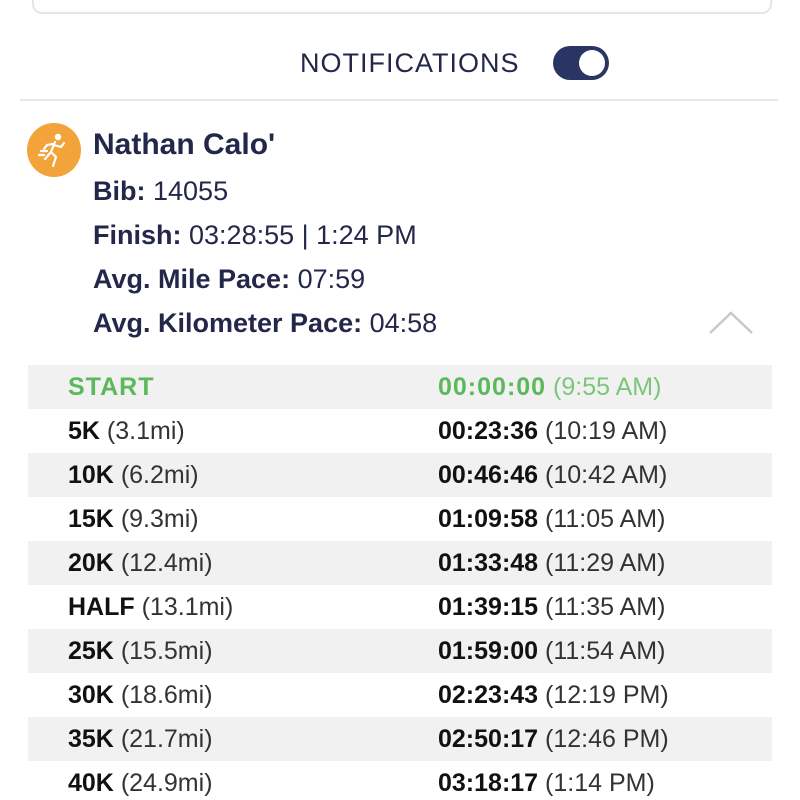 Image resolution: width=800 pixels, height=800 pixels. I want to click on split-name: HALF (13.1mi), so click(150, 607).